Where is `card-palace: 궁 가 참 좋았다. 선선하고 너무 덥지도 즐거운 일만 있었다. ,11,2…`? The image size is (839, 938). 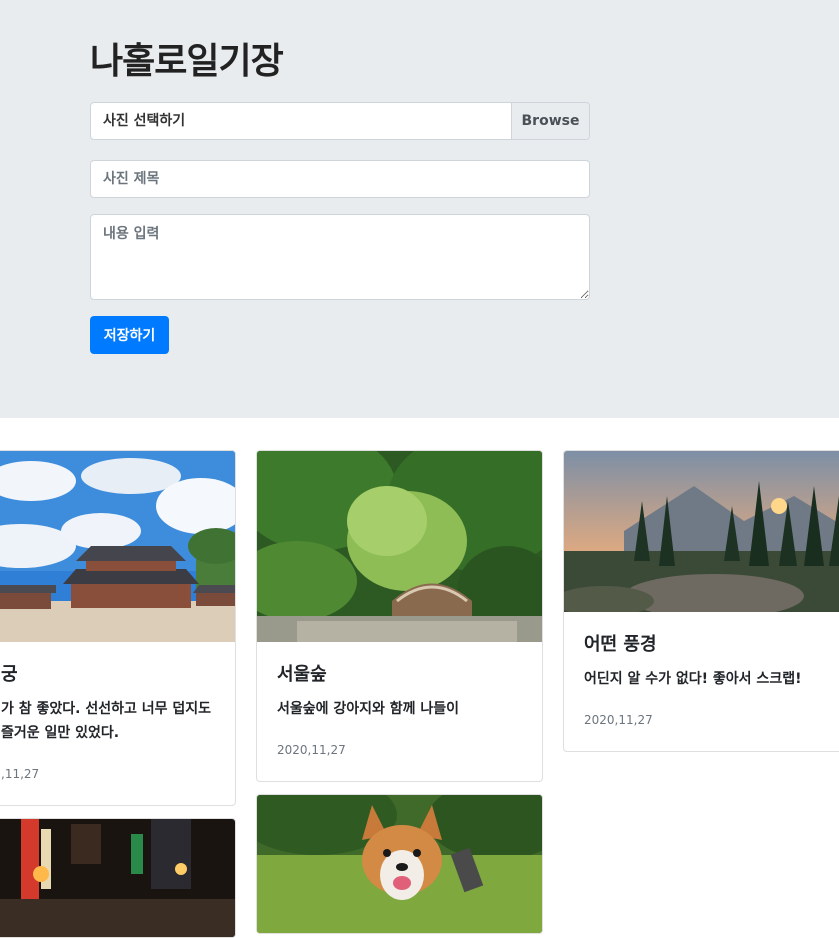
card-palace: 궁 가 참 좋았다. 선선하고 너무 덥지도 즐거운 일만 있었다. ,11,2… is located at coordinates (118, 628).